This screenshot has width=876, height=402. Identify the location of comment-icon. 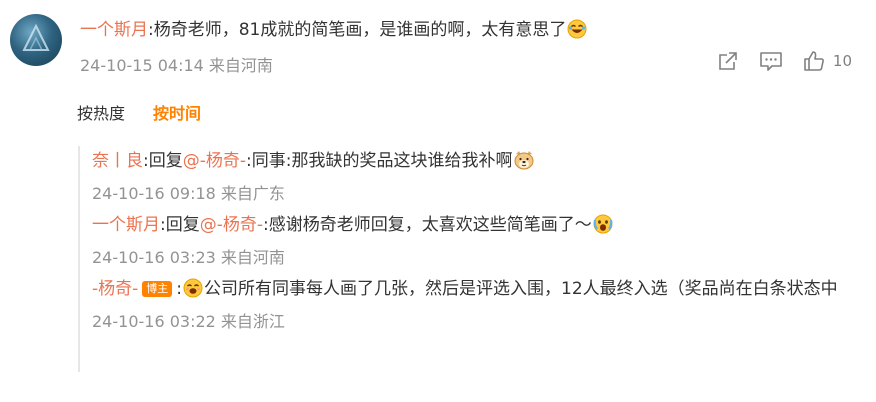
(771, 61).